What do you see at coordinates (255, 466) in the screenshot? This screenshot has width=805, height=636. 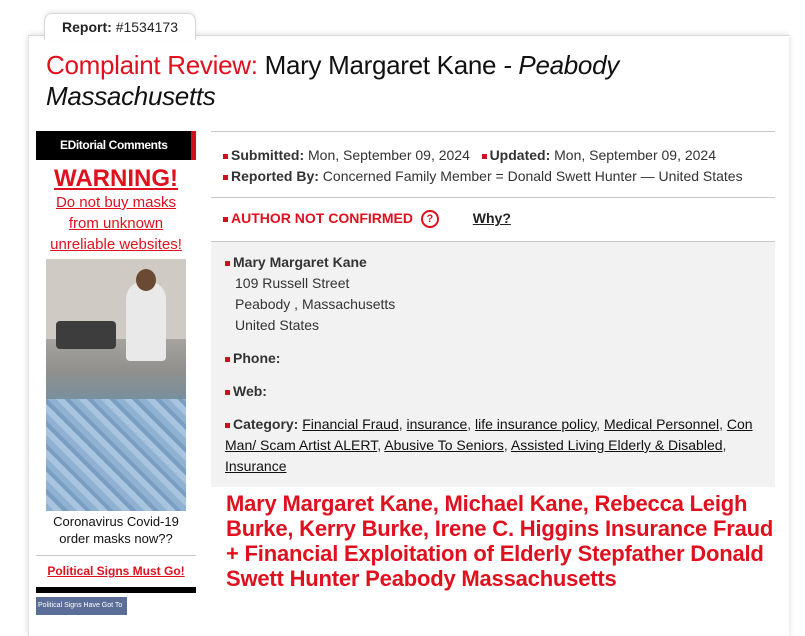 I see `category-link: Insurance` at bounding box center [255, 466].